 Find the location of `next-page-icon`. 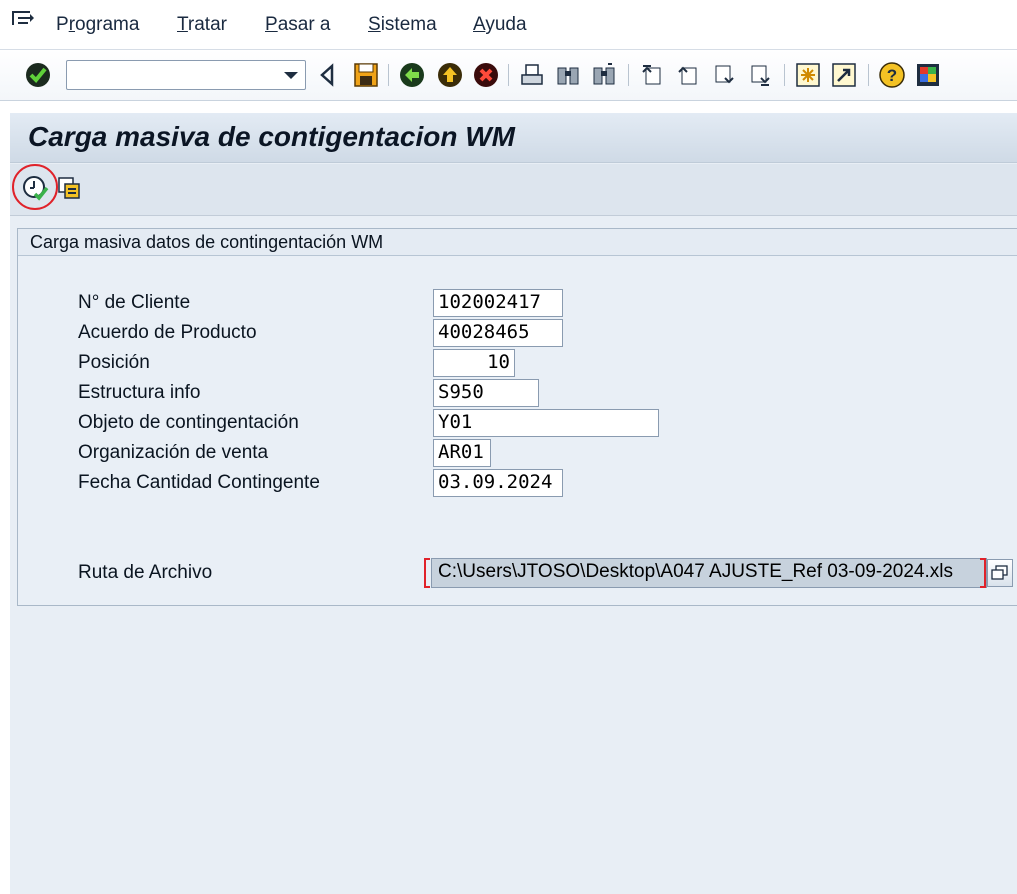

next-page-icon is located at coordinates (724, 75).